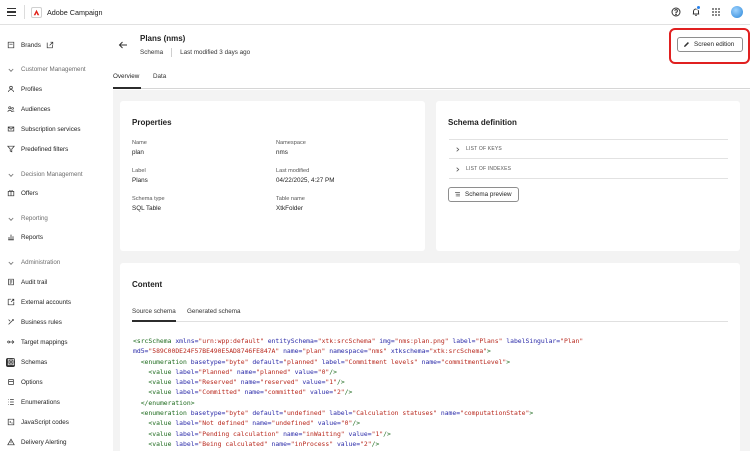  Describe the element at coordinates (138, 152) in the screenshot. I see `name-value: plan` at that location.